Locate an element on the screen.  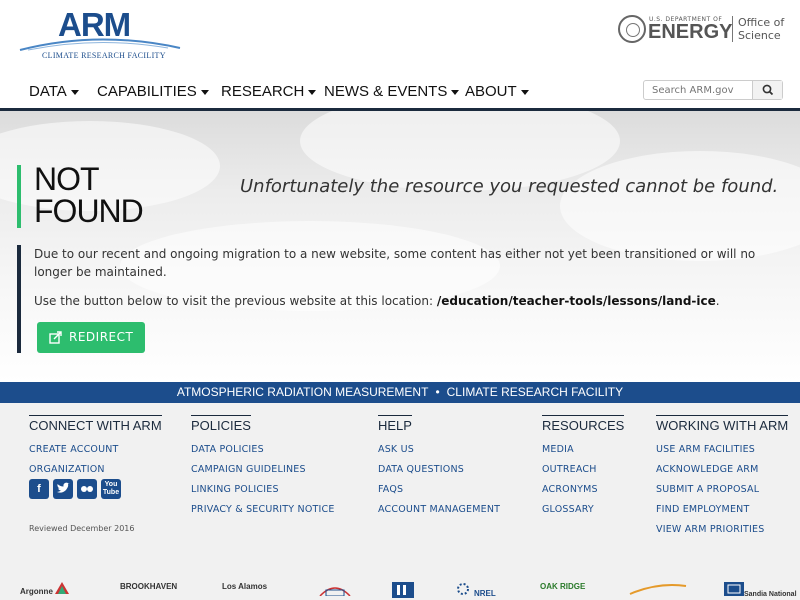
doe-energy: ENERGY is located at coordinates (690, 32).